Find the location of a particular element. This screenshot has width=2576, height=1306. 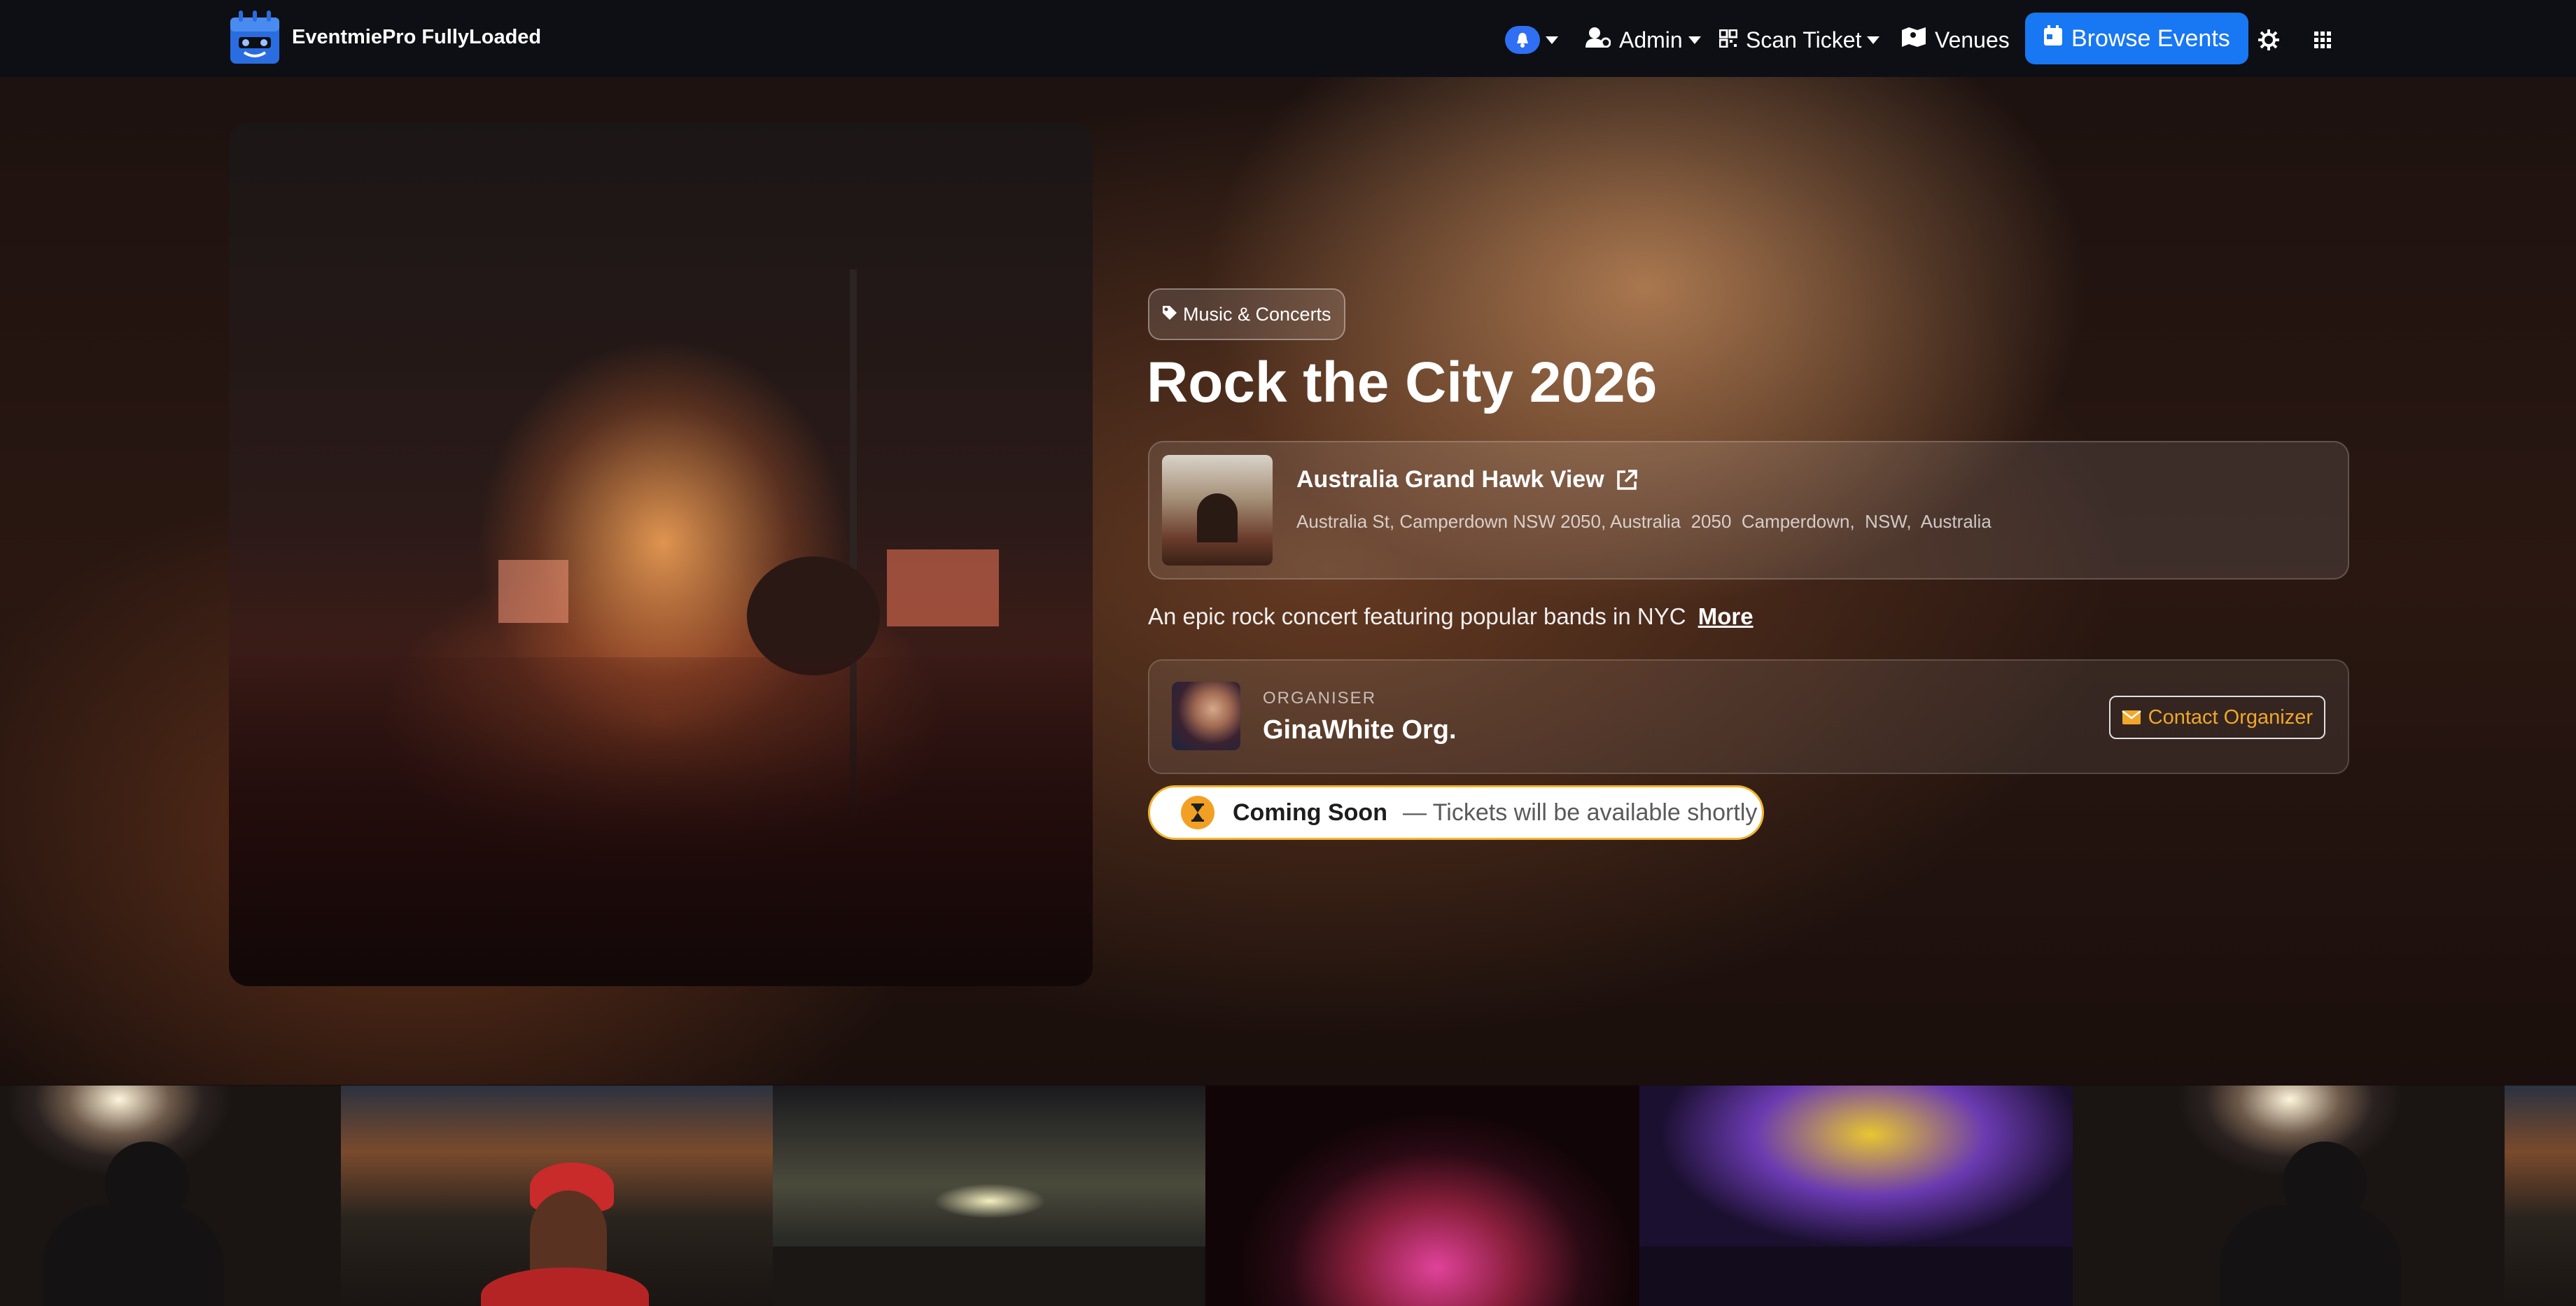

admin-label: Admin is located at coordinates (1651, 39).